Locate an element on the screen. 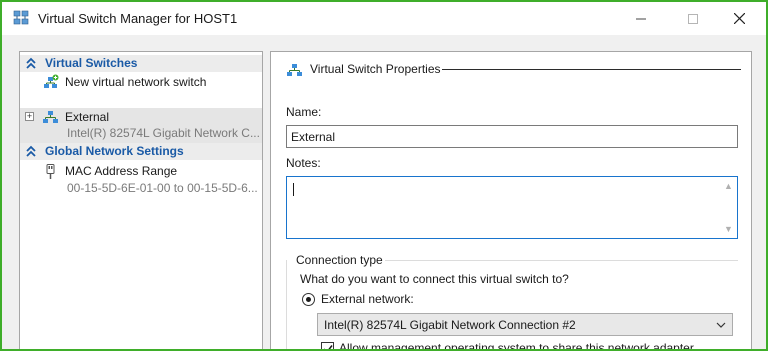 This screenshot has height=351, width=768. tree-item-label: New virtual network switch is located at coordinates (136, 82).